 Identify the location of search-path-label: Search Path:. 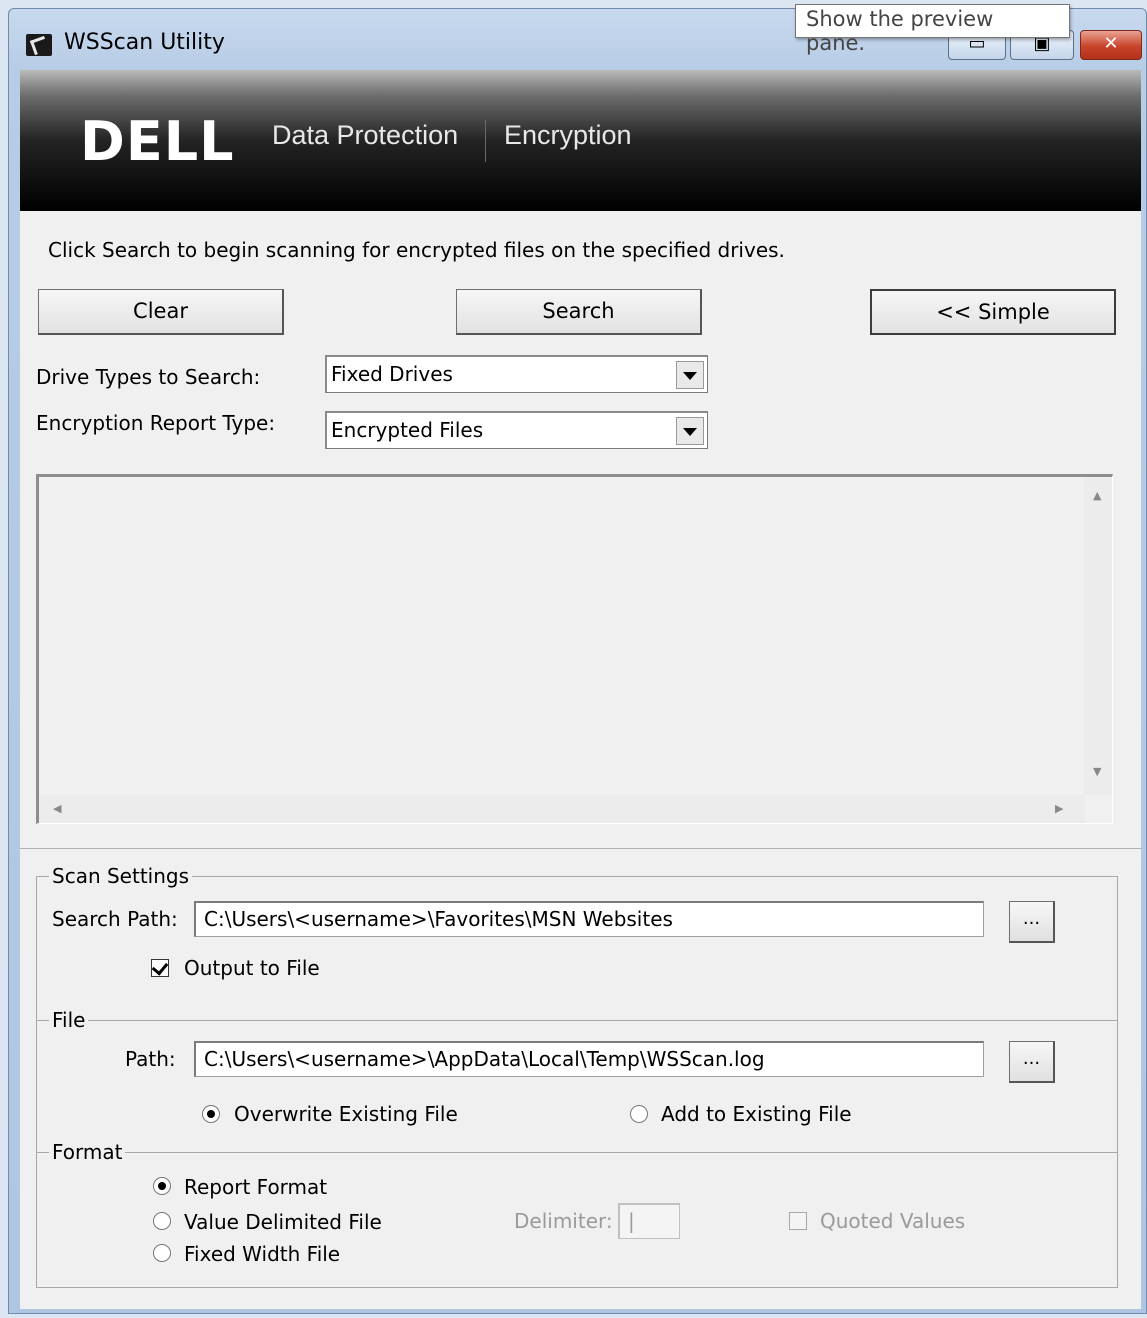
(115, 919).